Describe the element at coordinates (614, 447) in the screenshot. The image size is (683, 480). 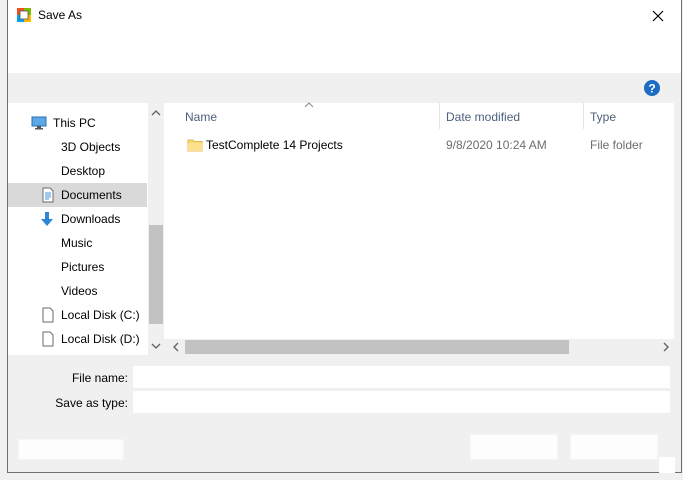
I see `cancel-button` at that location.